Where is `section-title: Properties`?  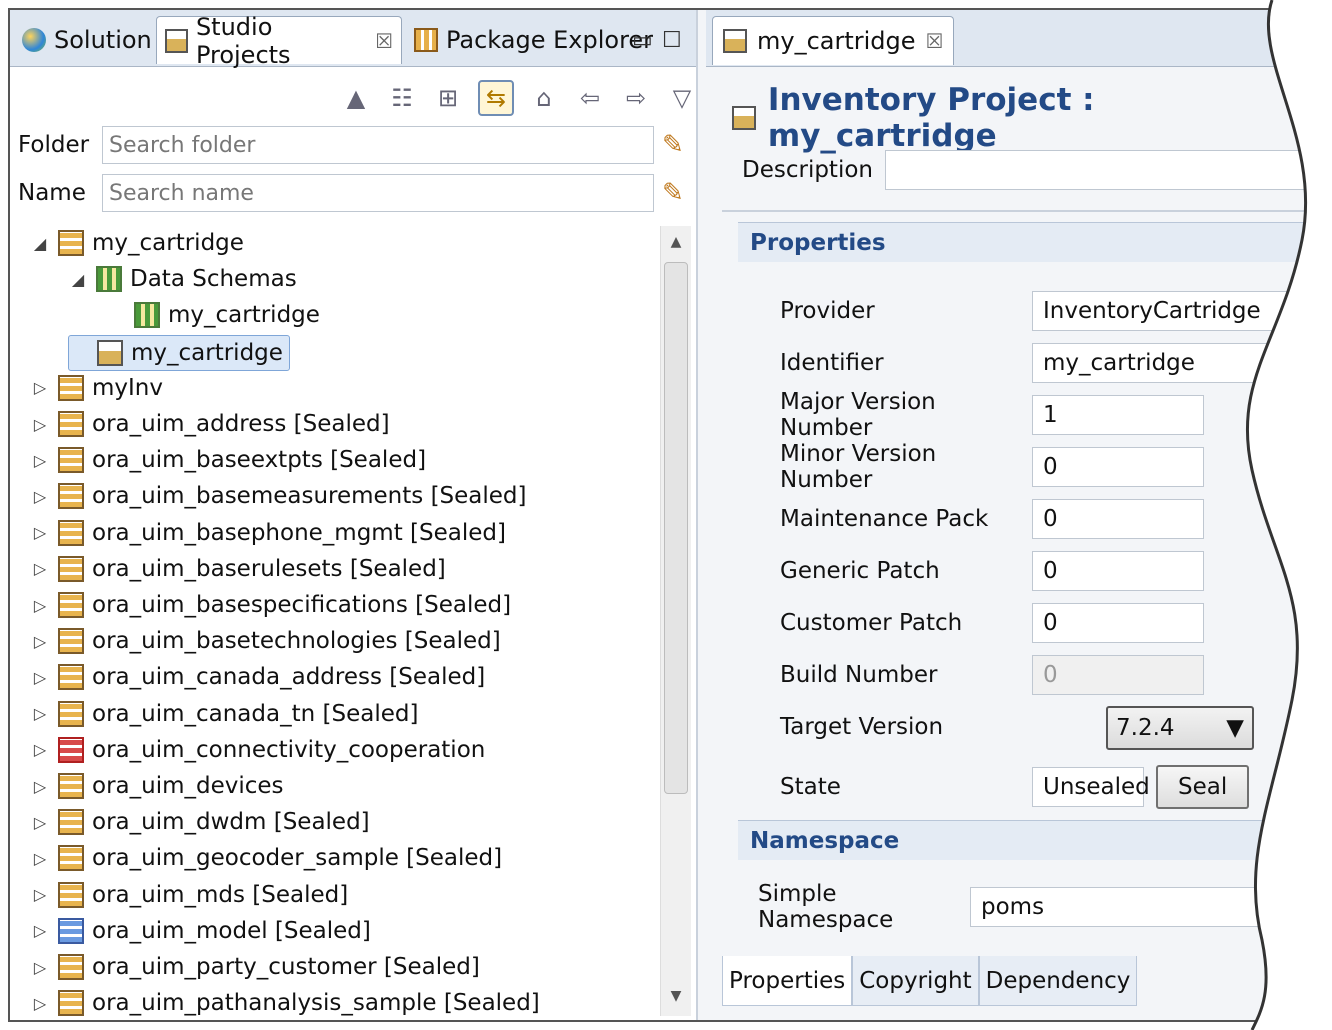
section-title: Properties is located at coordinates (818, 242).